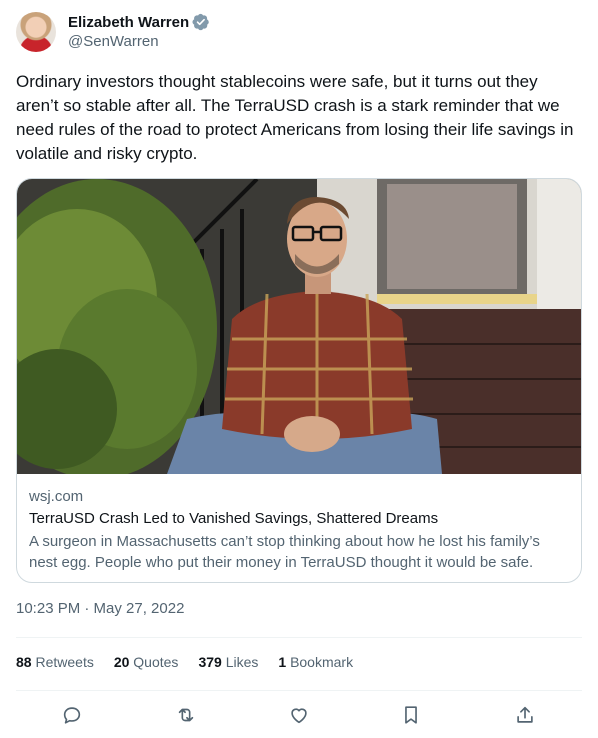 The image size is (598, 738). Describe the element at coordinates (24, 662) in the screenshot. I see `retweets-count: 88` at that location.